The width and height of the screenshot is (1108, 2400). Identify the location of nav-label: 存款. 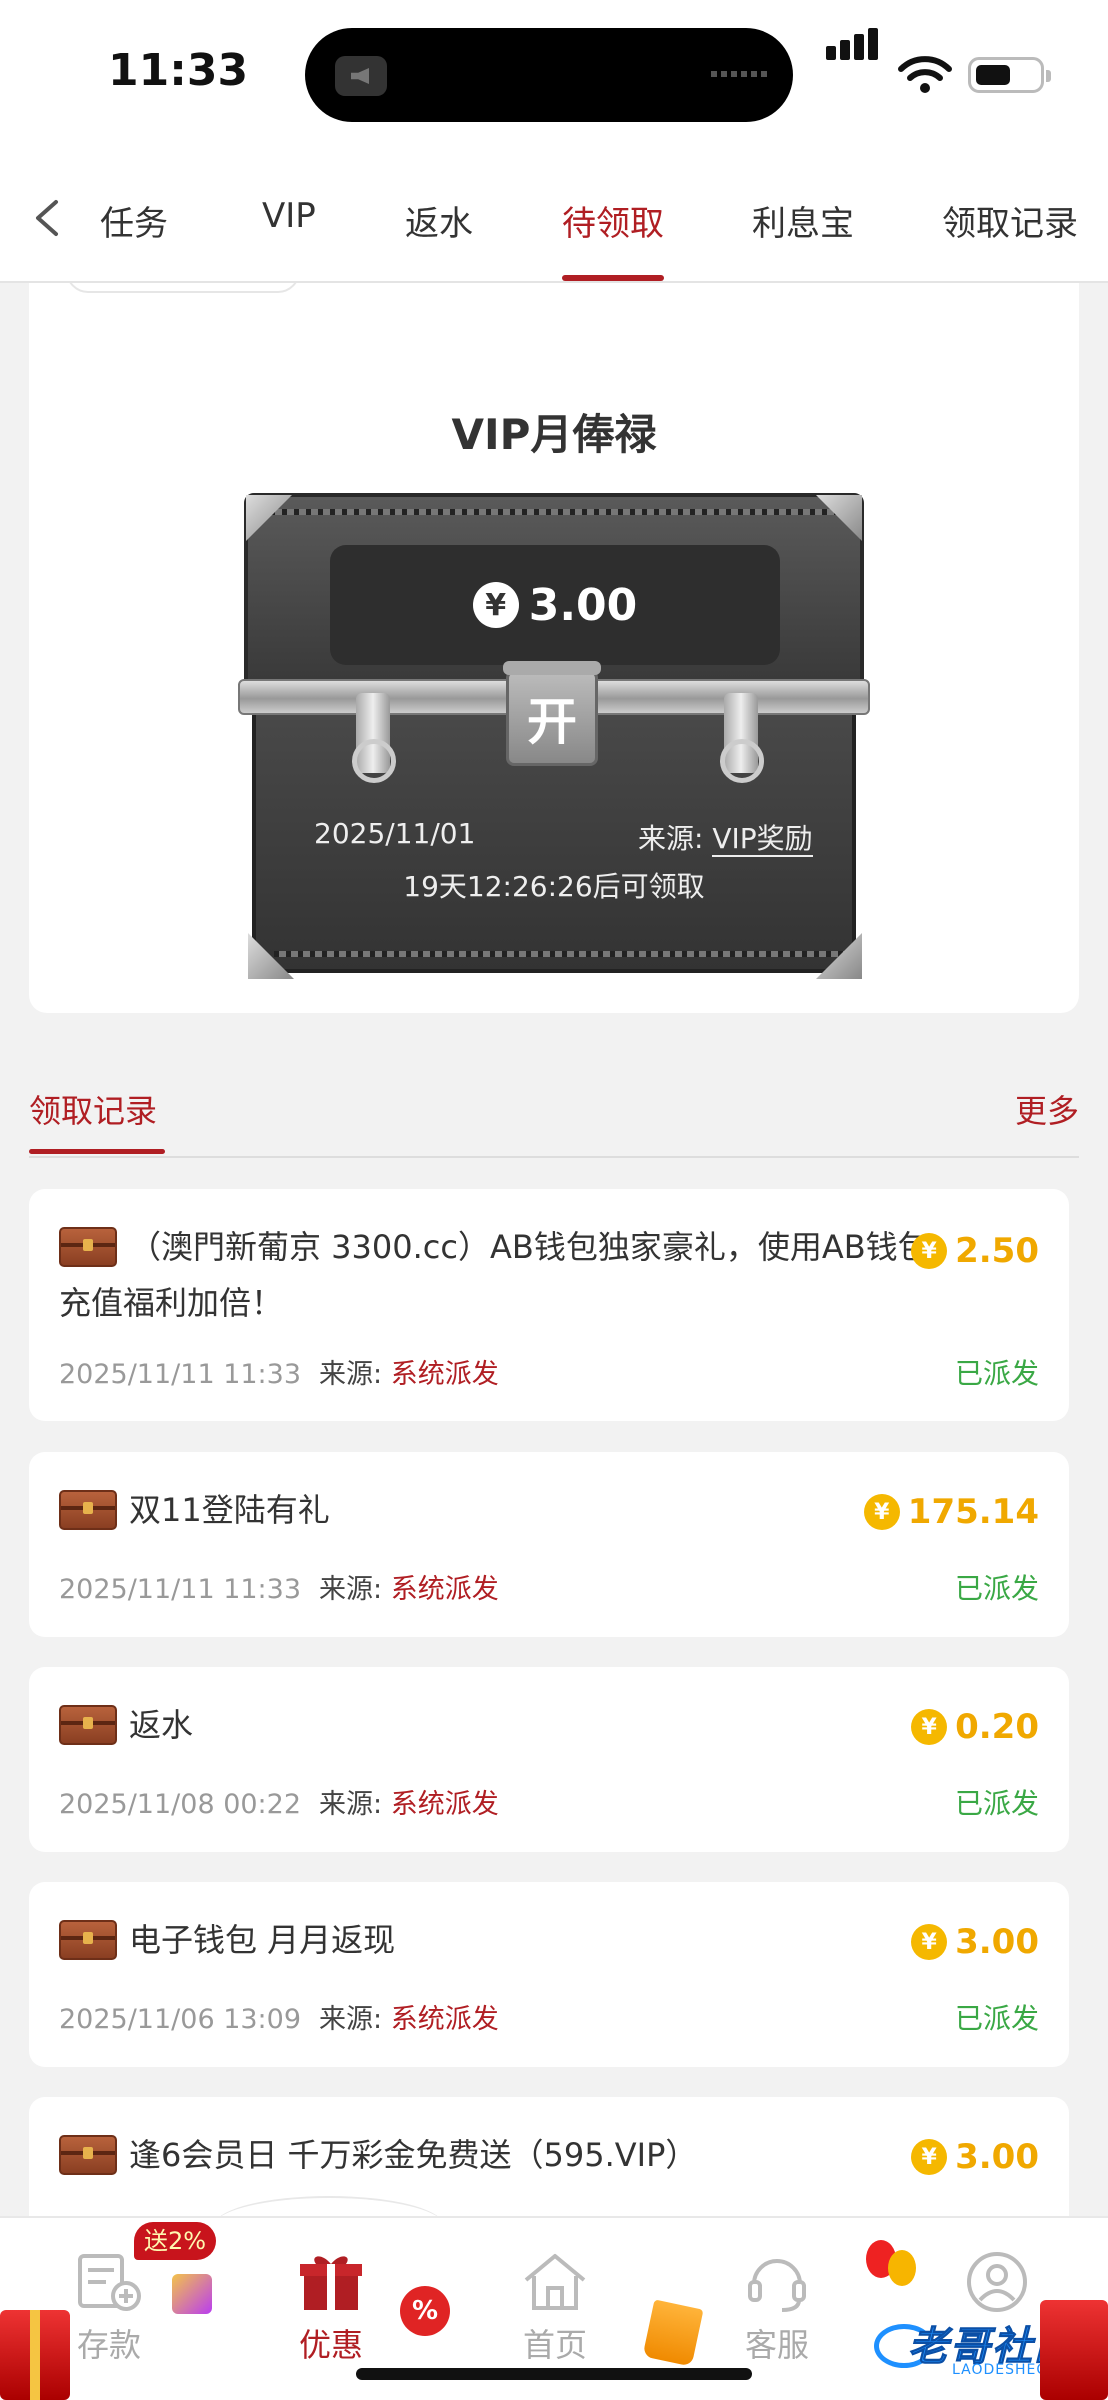
(108, 2345).